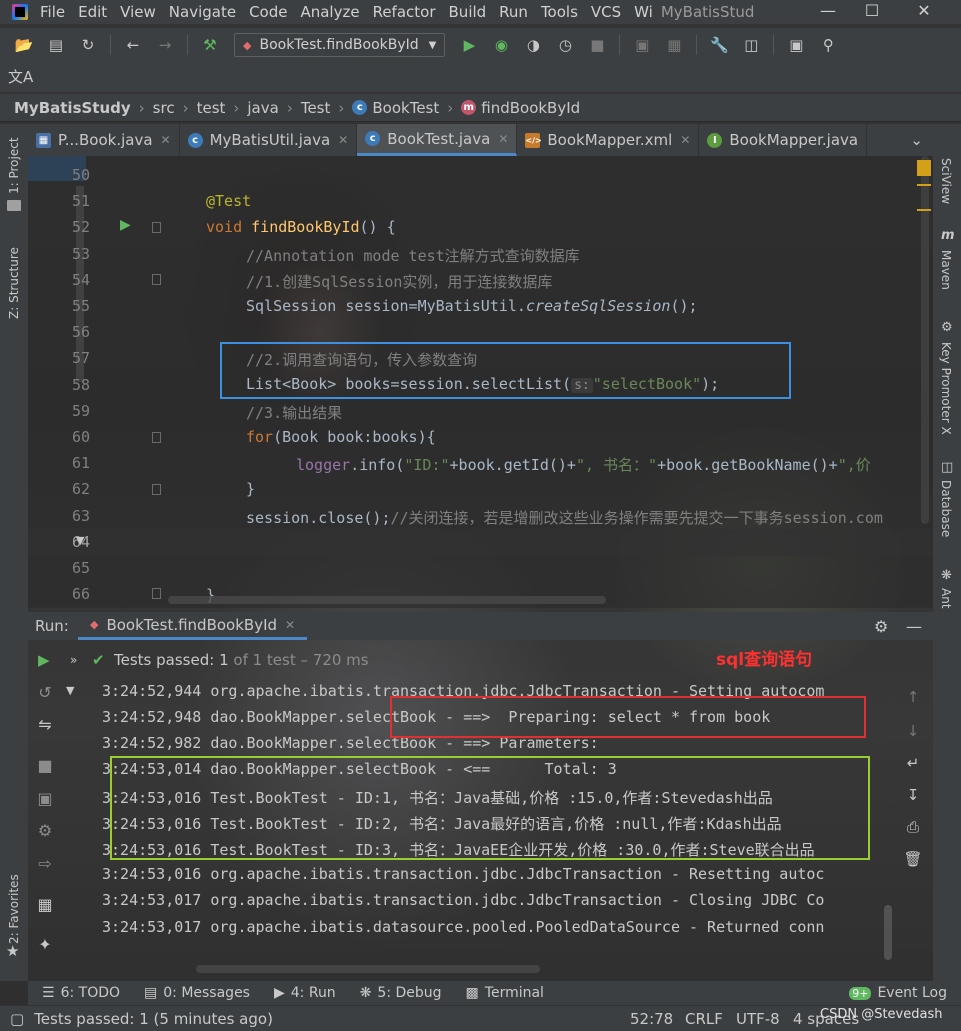  I want to click on hide-panel-icon: —, so click(914, 626).